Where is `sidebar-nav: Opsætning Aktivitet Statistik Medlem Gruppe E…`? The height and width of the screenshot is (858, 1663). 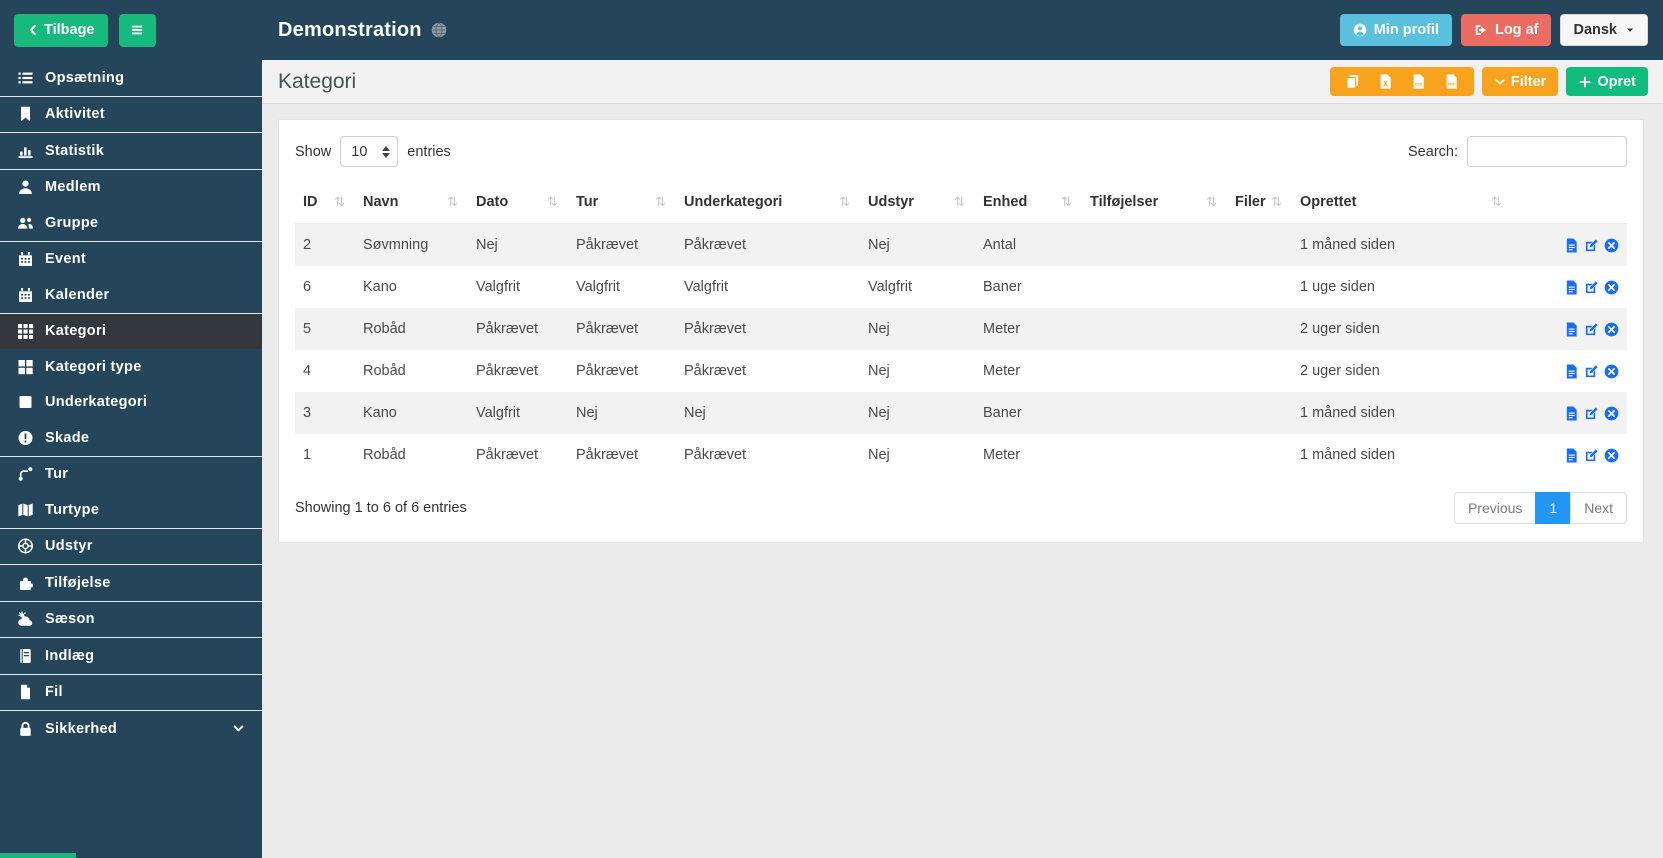
sidebar-nav: Opsætning Aktivitet Statistik Medlem Gruppe E… is located at coordinates (131, 403).